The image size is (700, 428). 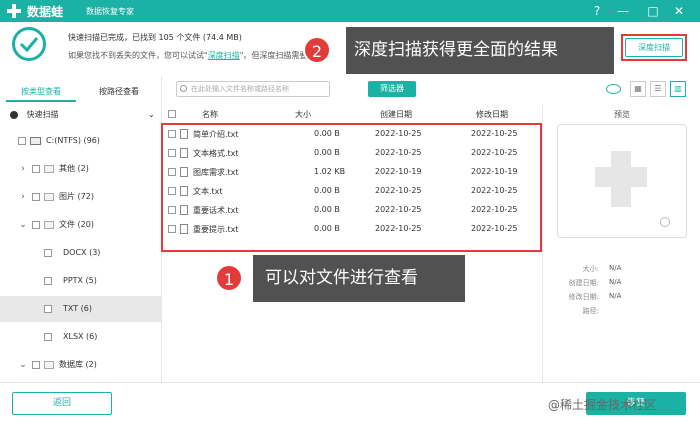 I want to click on tree-item: XLSX (6), so click(x=81, y=337).